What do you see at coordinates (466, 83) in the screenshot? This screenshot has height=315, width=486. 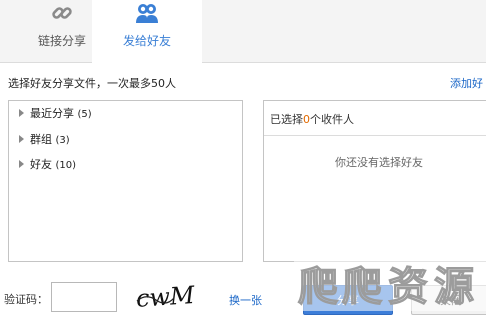 I see `add-friend-link: 添加好` at bounding box center [466, 83].